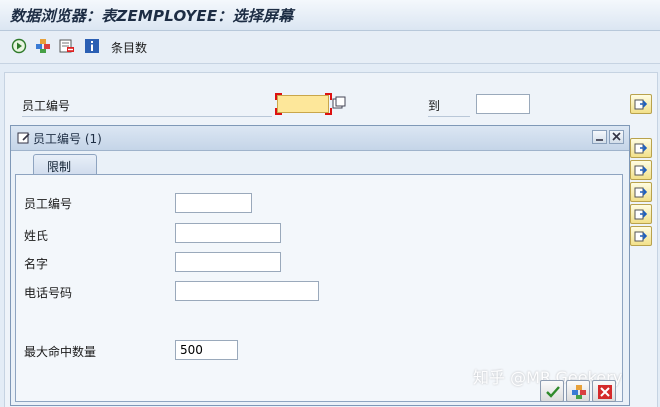 The height and width of the screenshot is (407, 660). I want to click on firstname-input, so click(228, 262).